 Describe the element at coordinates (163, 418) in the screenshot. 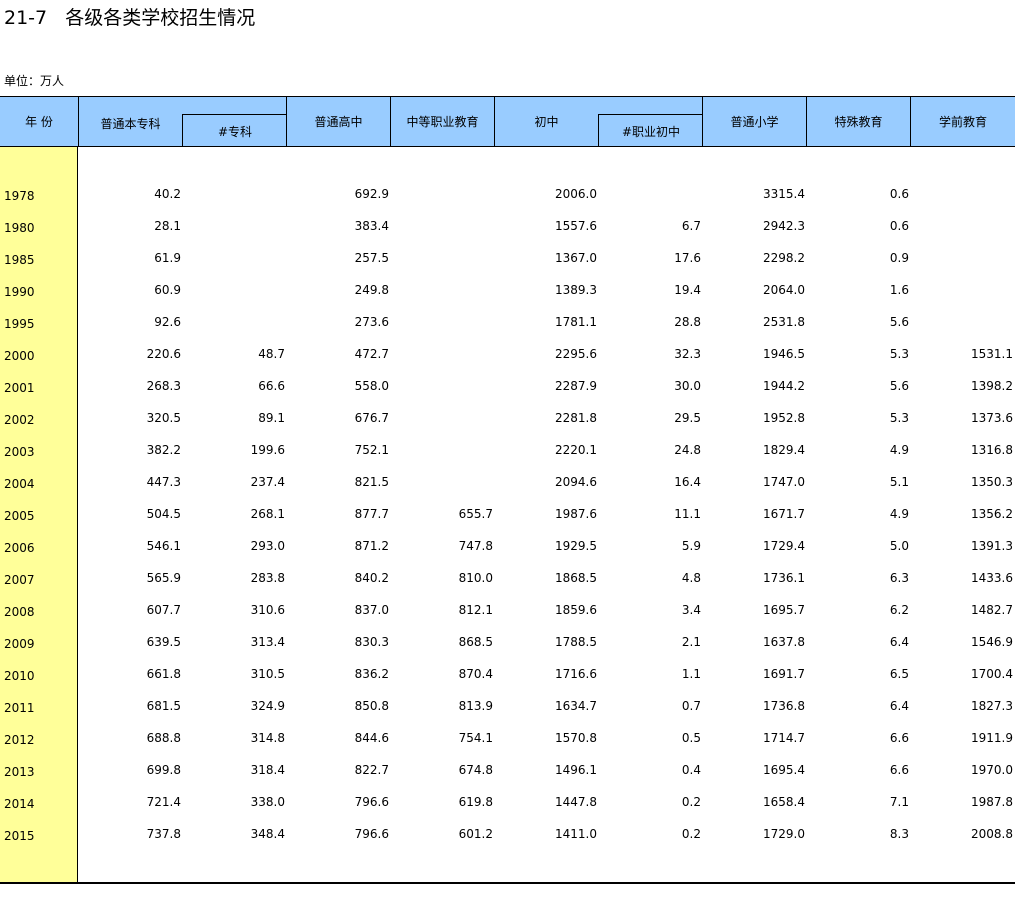

I see `undergrad-cell: 320.5` at that location.